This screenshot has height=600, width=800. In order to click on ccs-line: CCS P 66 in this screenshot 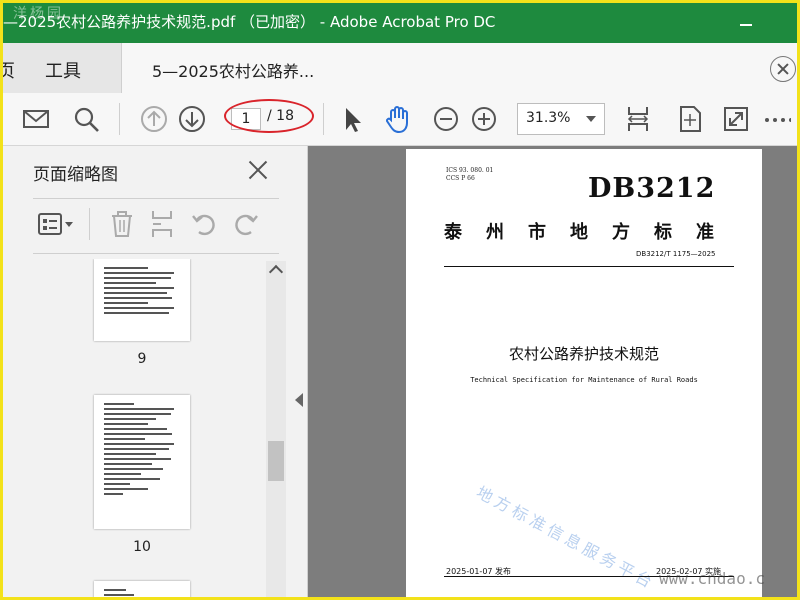, I will do `click(460, 178)`.